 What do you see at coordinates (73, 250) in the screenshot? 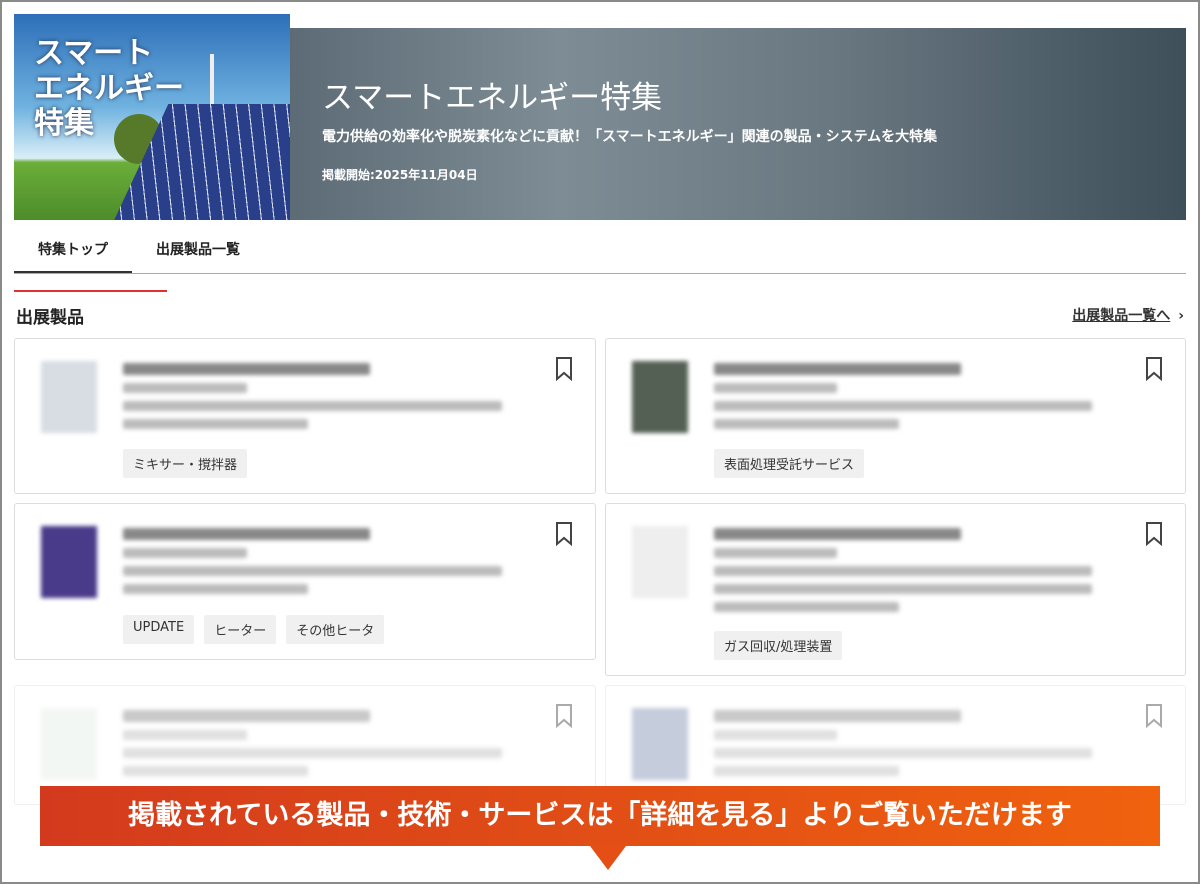
I see `tab-feature-top: 特集トップ` at bounding box center [73, 250].